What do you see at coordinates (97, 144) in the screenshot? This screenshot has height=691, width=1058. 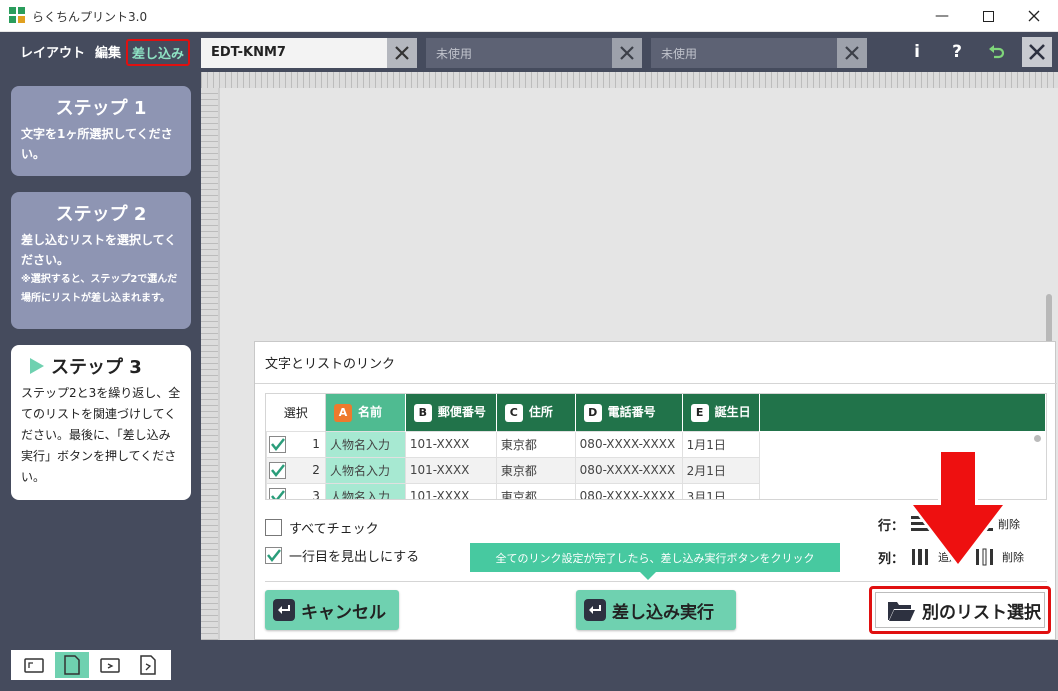 I see `step-text: 文字を1ヶ所選択してください。` at bounding box center [97, 144].